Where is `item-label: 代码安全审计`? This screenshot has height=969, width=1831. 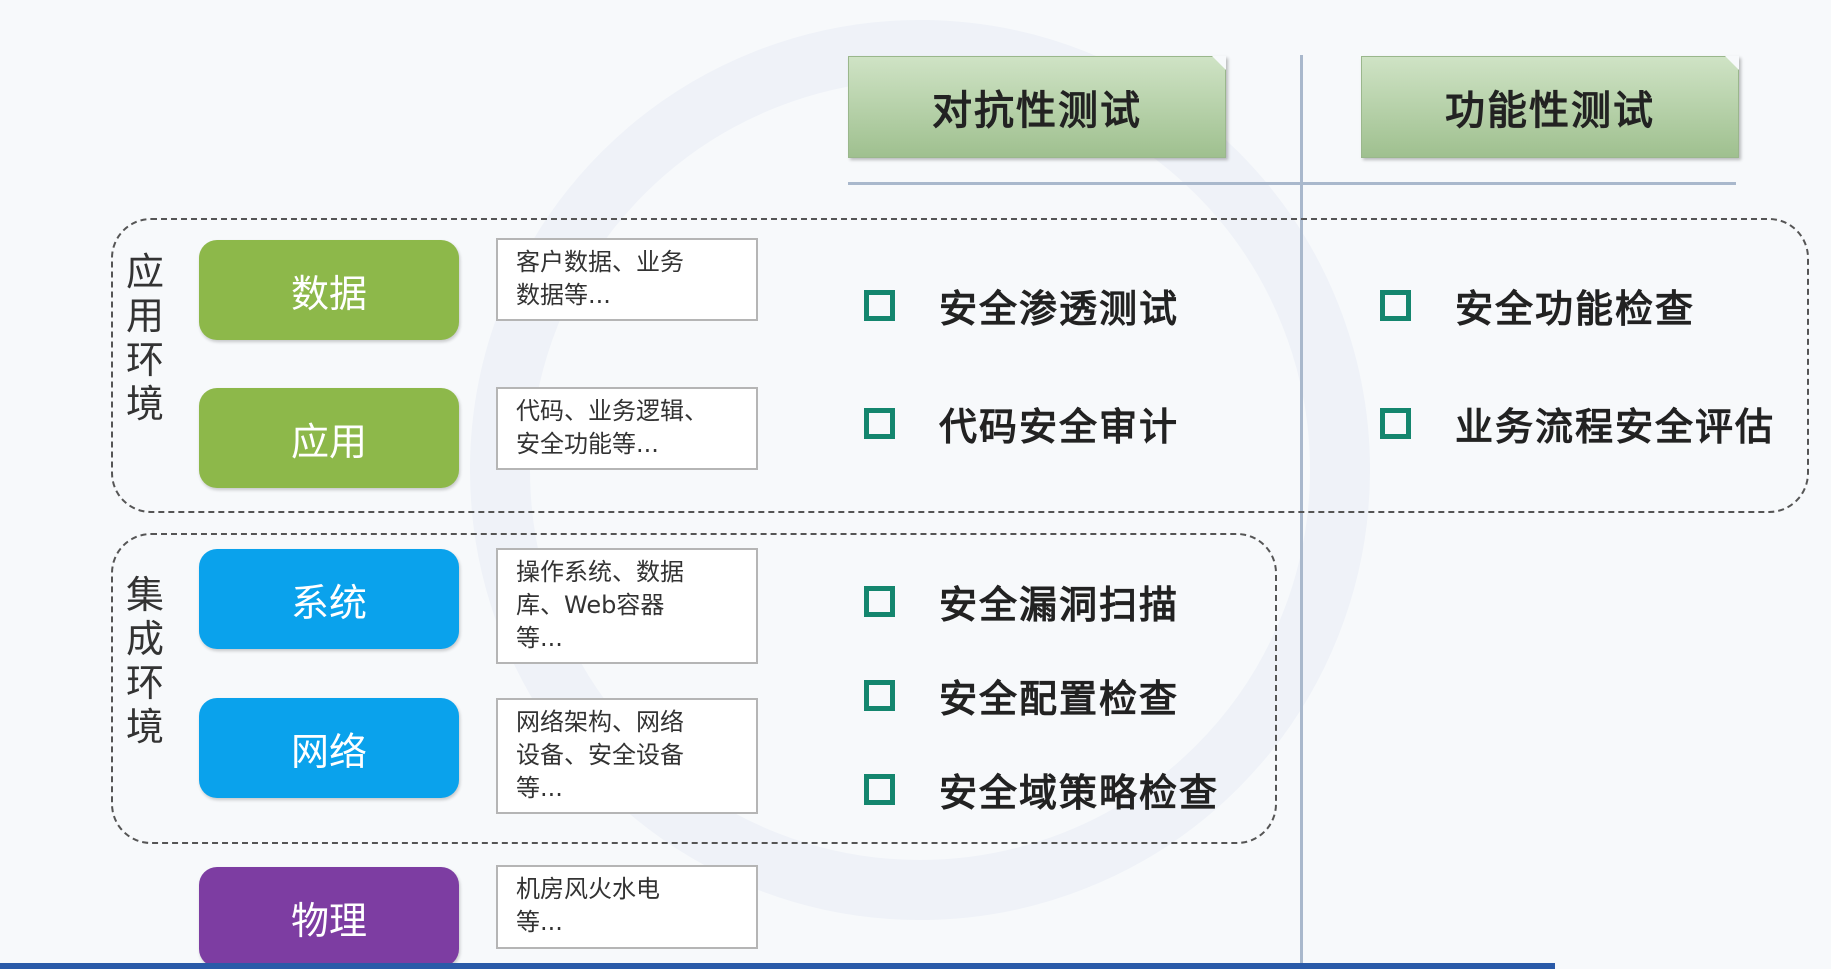
item-label: 代码安全审计 is located at coordinates (1059, 427).